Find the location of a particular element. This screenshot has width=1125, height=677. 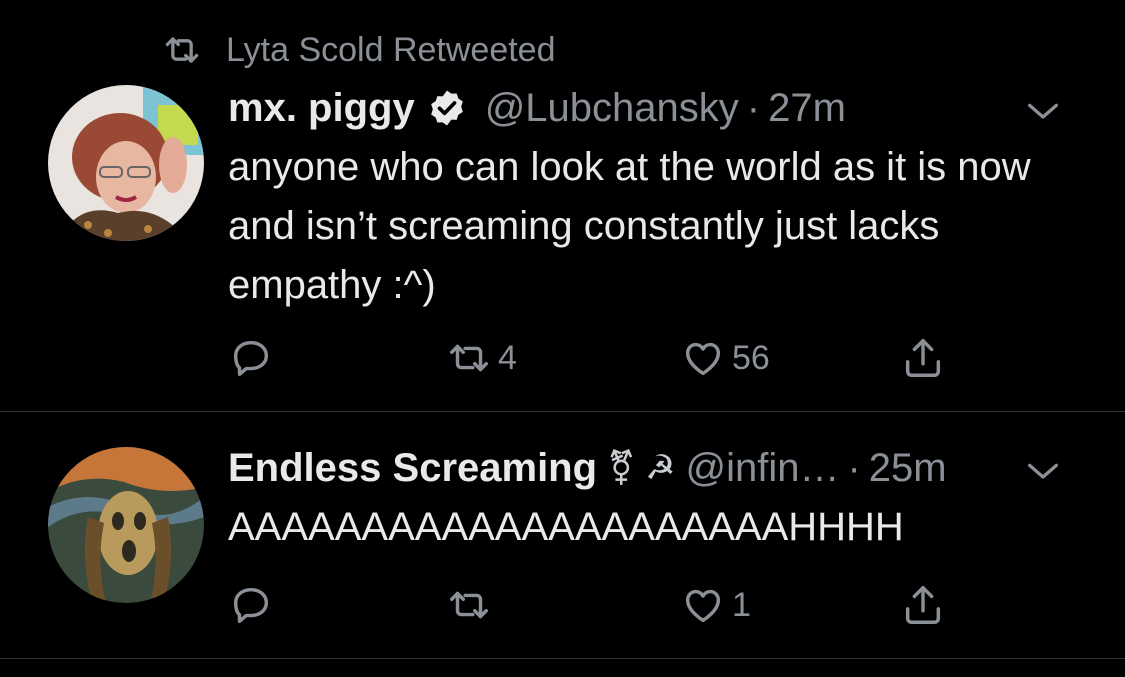

retweet-count: 4 is located at coordinates (507, 357).